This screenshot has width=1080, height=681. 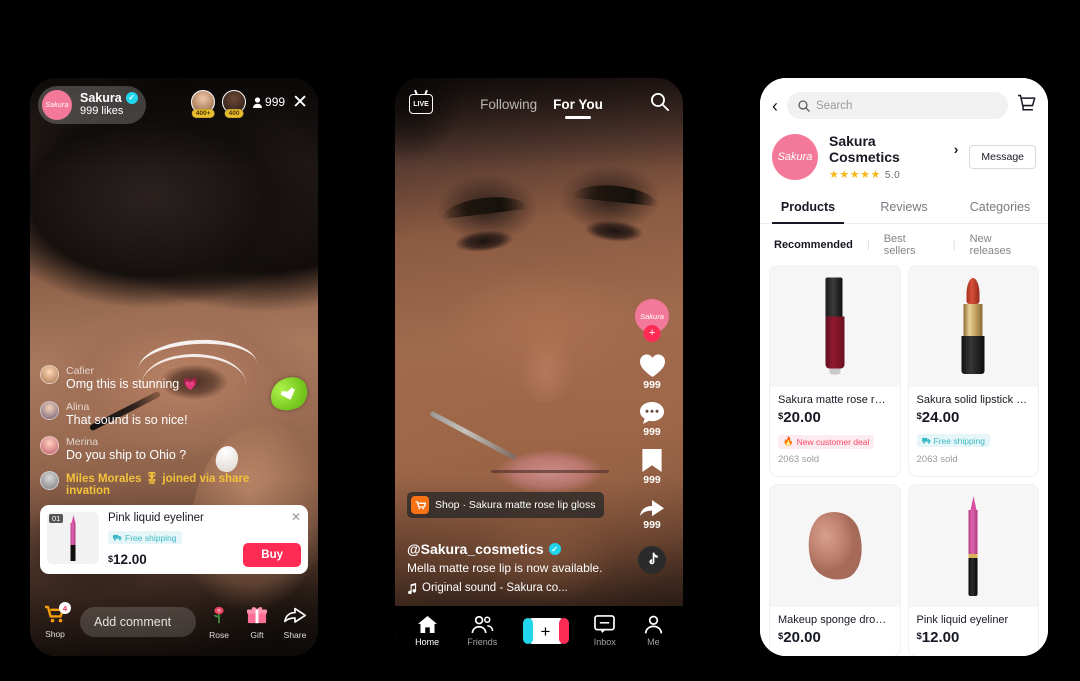 What do you see at coordinates (55, 634) in the screenshot?
I see `shop-label: Shop` at bounding box center [55, 634].